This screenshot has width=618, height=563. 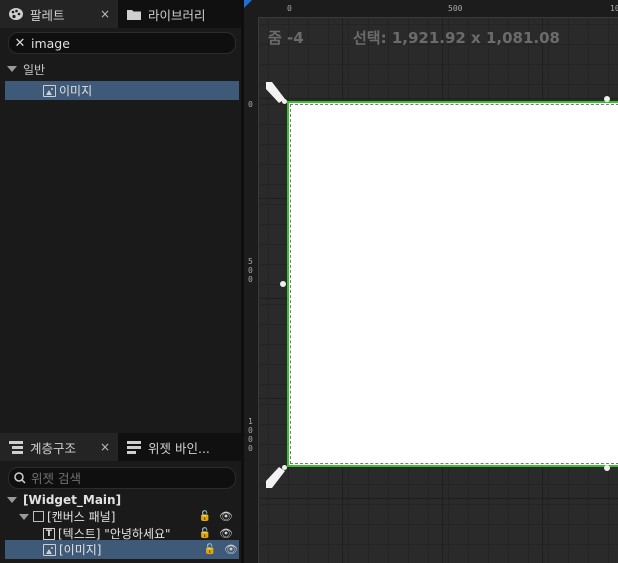 What do you see at coordinates (16, 14) in the screenshot?
I see `palette-icon` at bounding box center [16, 14].